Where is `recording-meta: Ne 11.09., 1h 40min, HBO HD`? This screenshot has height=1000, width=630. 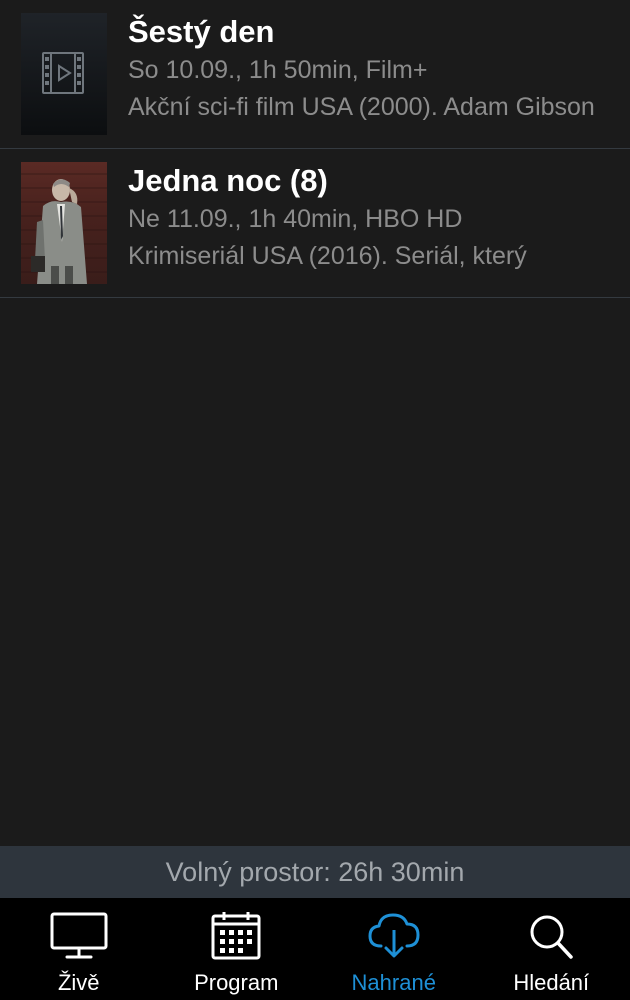 recording-meta: Ne 11.09., 1h 40min, HBO HD is located at coordinates (295, 219).